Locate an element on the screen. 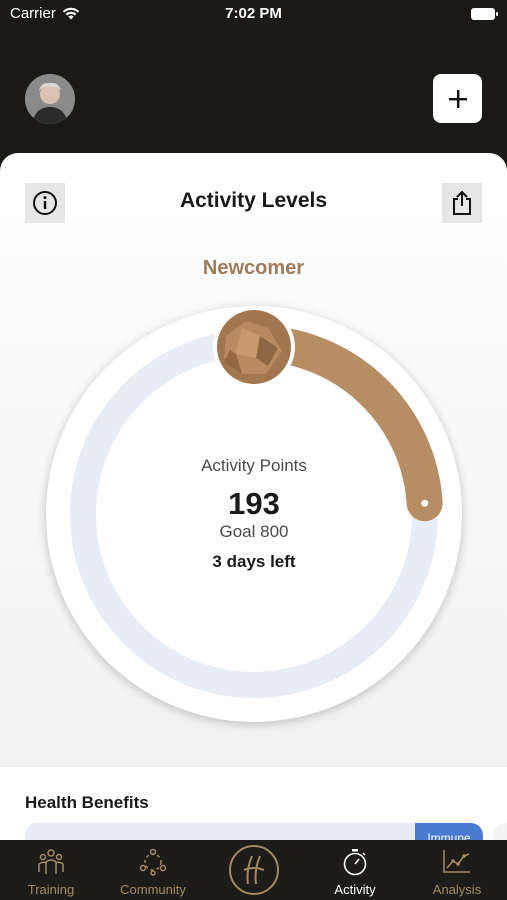 The width and height of the screenshot is (507, 900). share-icon is located at coordinates (462, 202).